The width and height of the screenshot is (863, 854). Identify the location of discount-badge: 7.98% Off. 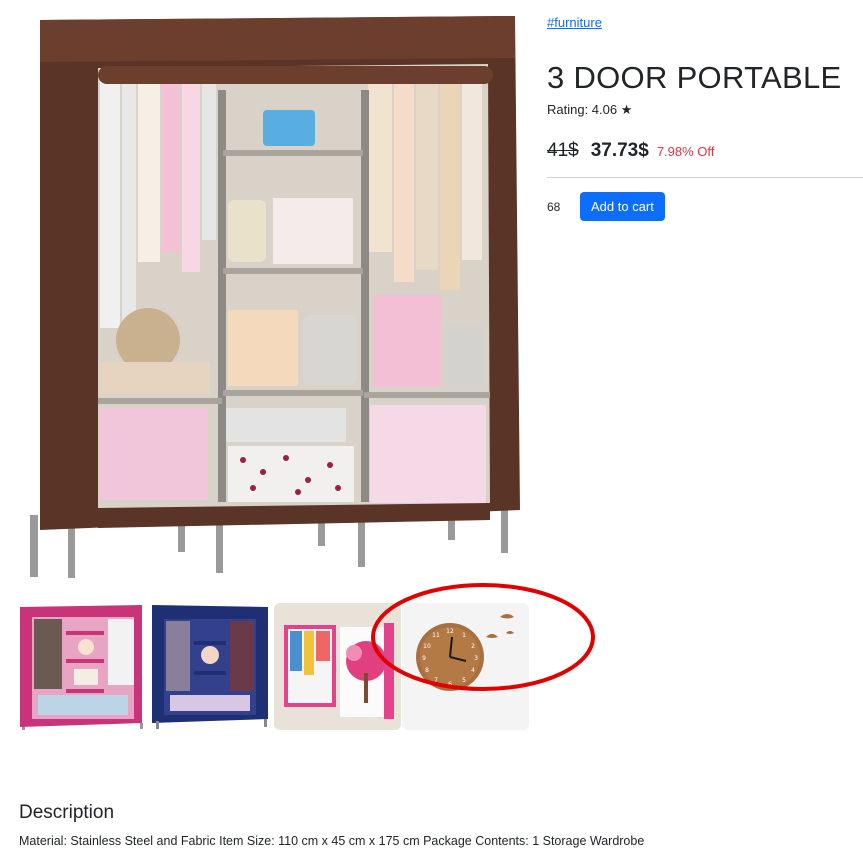
(685, 151).